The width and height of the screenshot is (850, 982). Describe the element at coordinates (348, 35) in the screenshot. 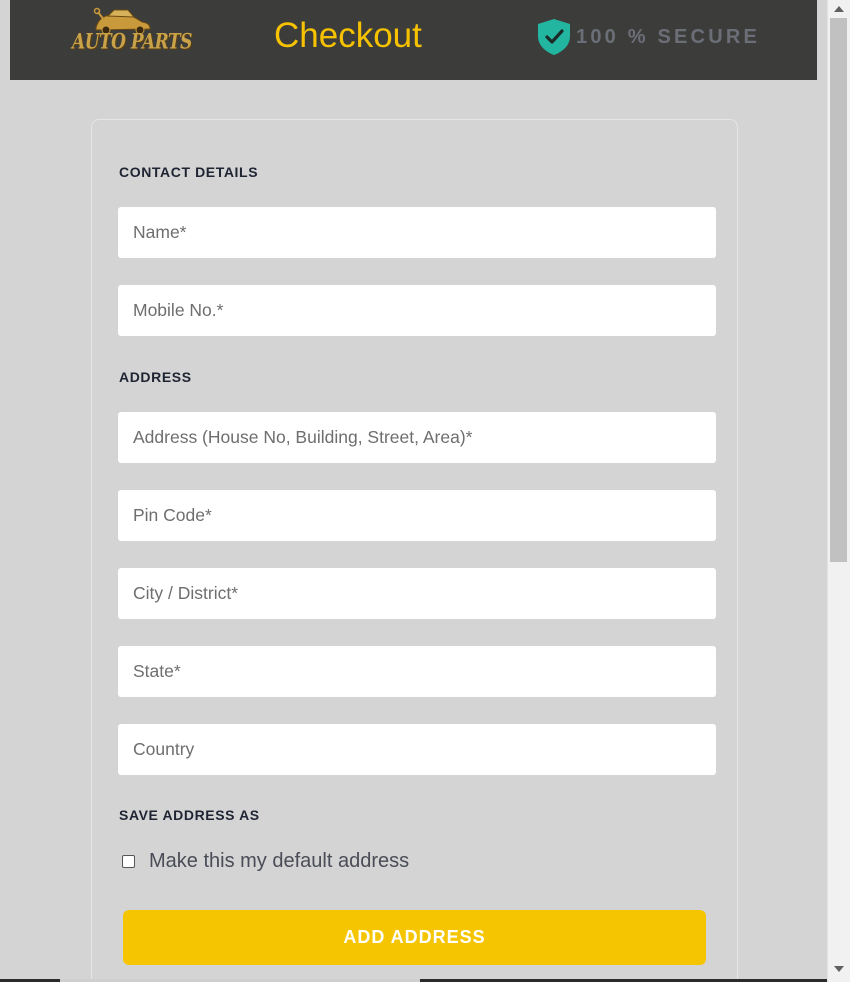

I see `page-title: Checkout` at that location.